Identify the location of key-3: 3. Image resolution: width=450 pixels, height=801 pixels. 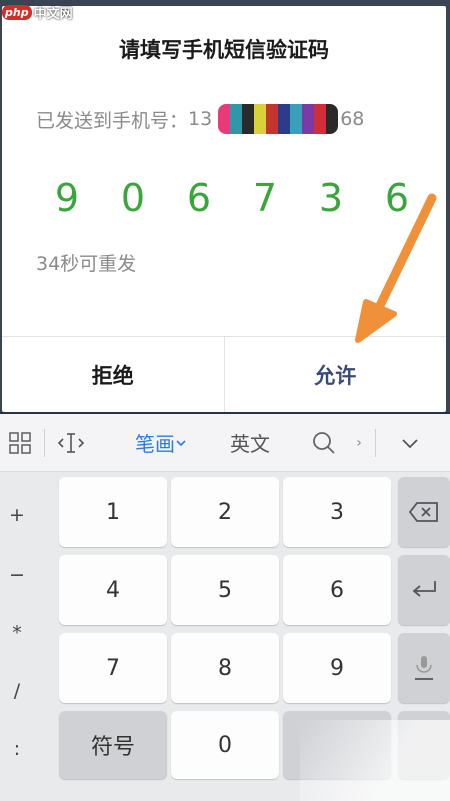
(337, 512).